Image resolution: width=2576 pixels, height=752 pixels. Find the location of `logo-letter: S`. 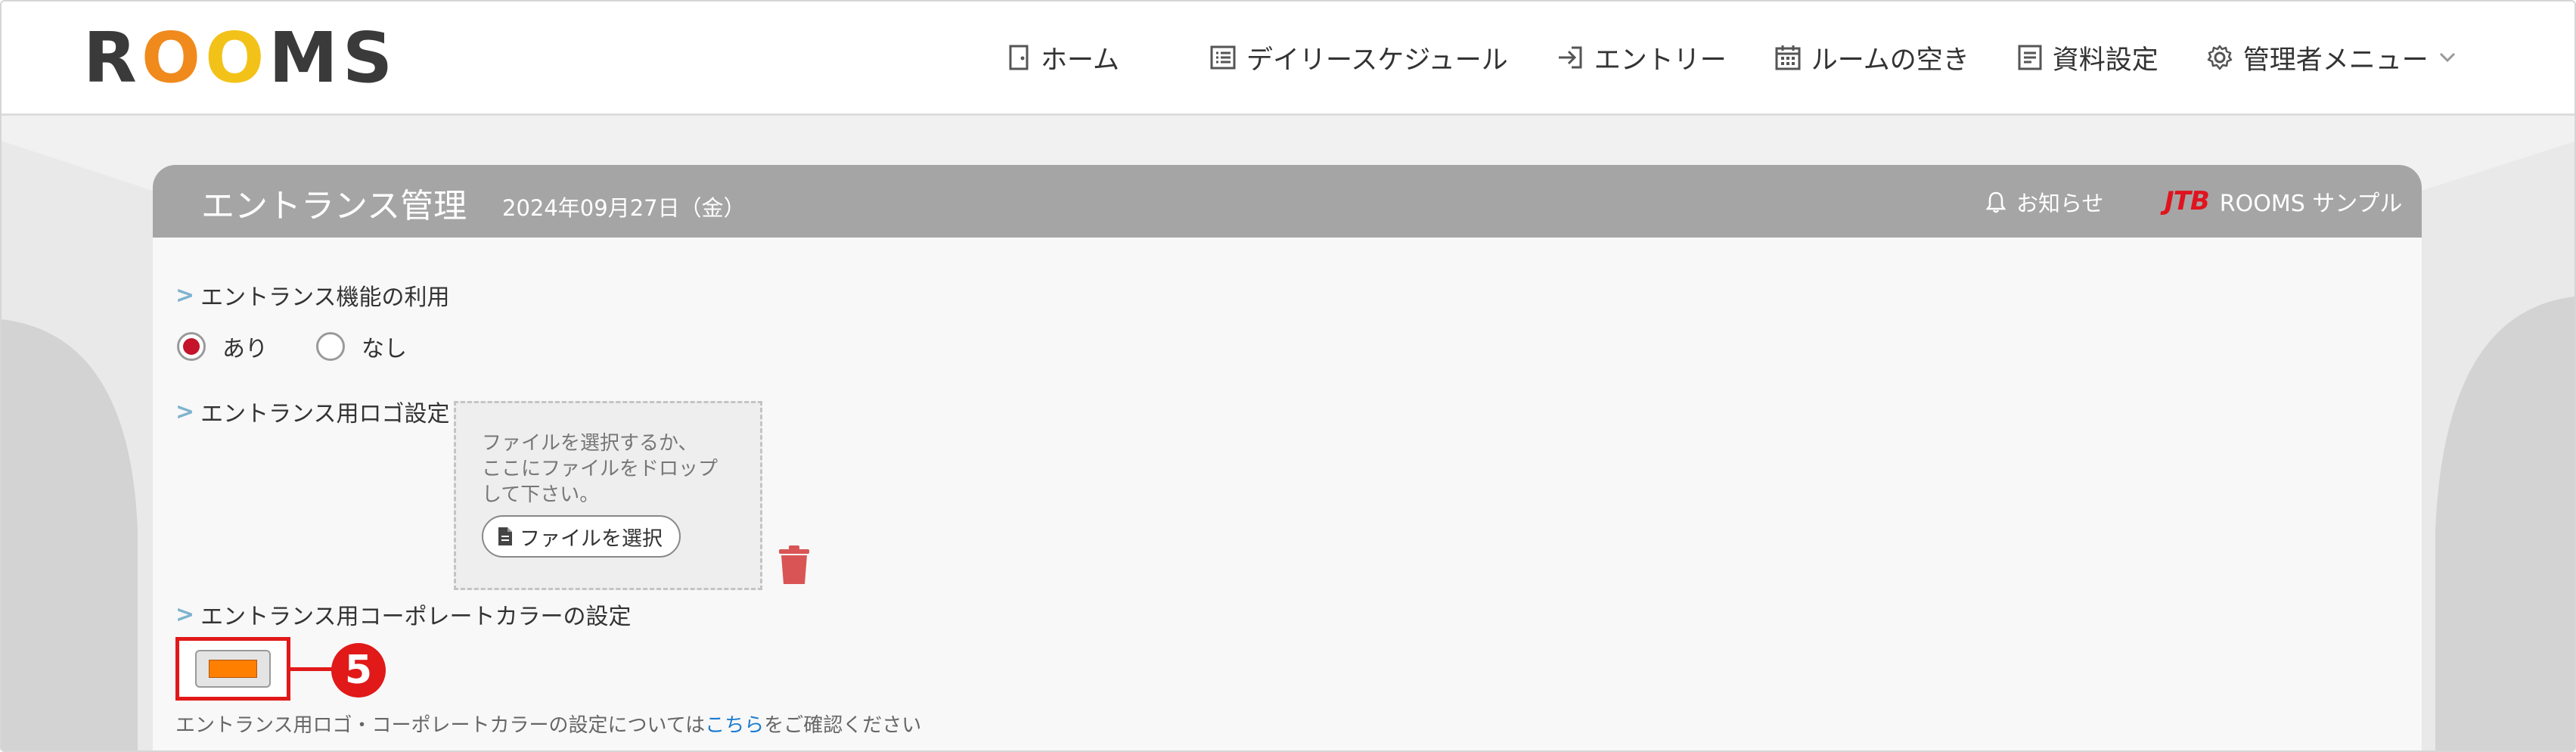

logo-letter: S is located at coordinates (370, 58).